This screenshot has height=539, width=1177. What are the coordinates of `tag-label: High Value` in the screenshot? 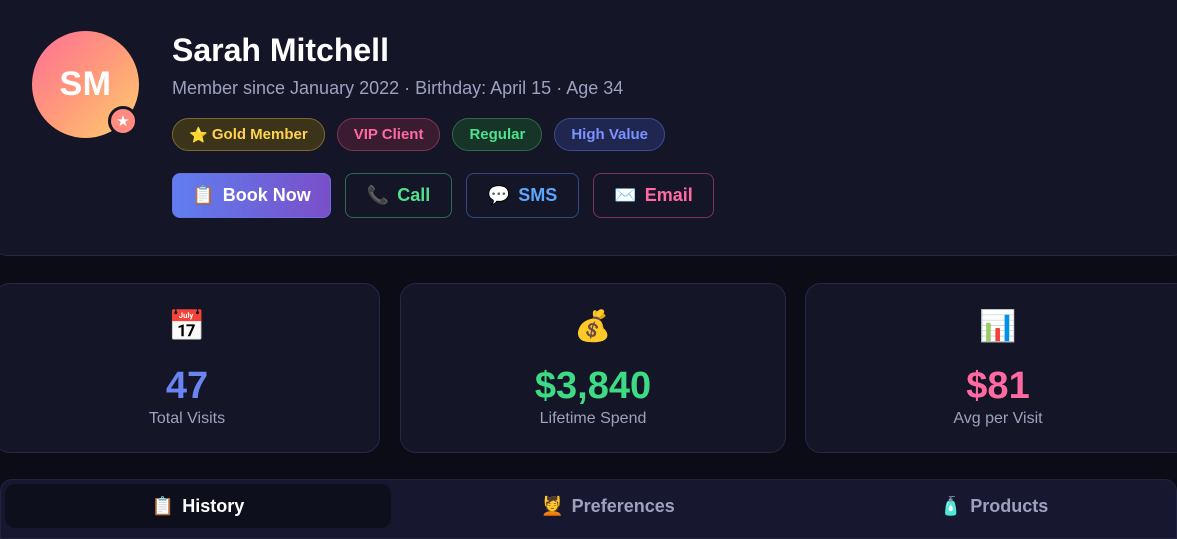 It's located at (610, 134).